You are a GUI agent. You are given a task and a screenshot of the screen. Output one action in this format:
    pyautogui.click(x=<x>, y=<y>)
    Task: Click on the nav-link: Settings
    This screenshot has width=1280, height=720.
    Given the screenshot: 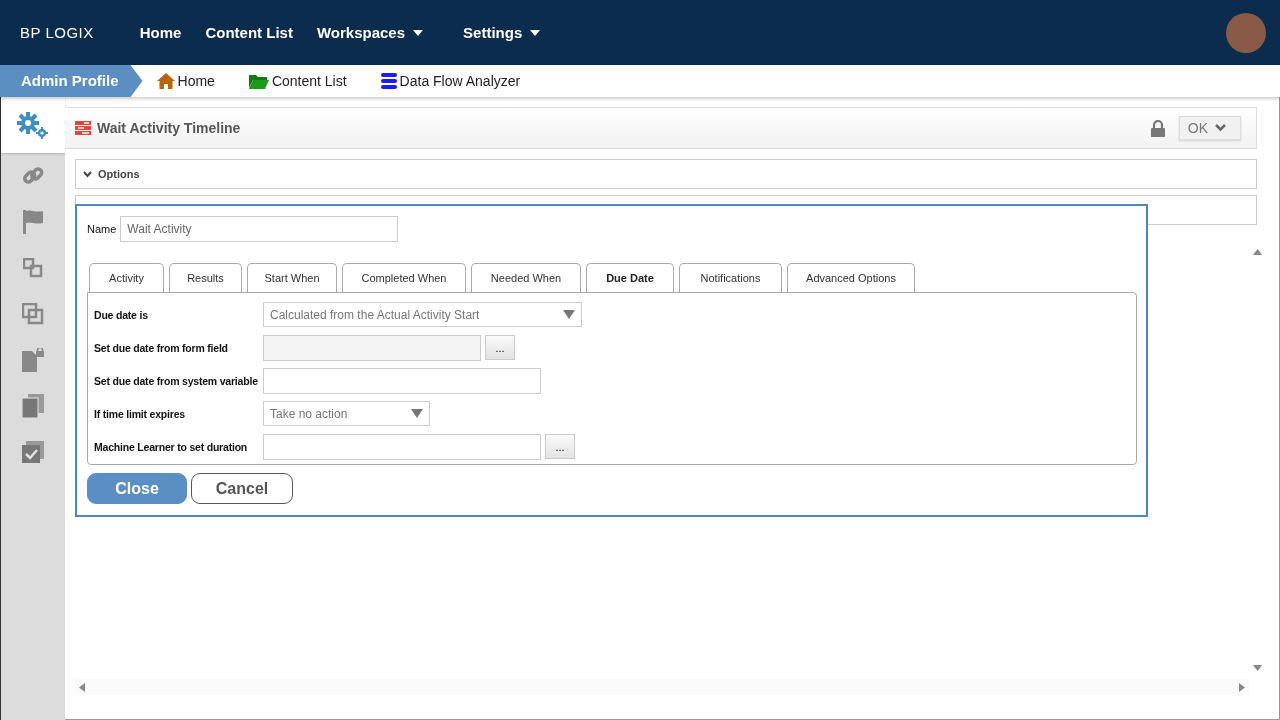 What is the action you would take?
    pyautogui.click(x=502, y=32)
    